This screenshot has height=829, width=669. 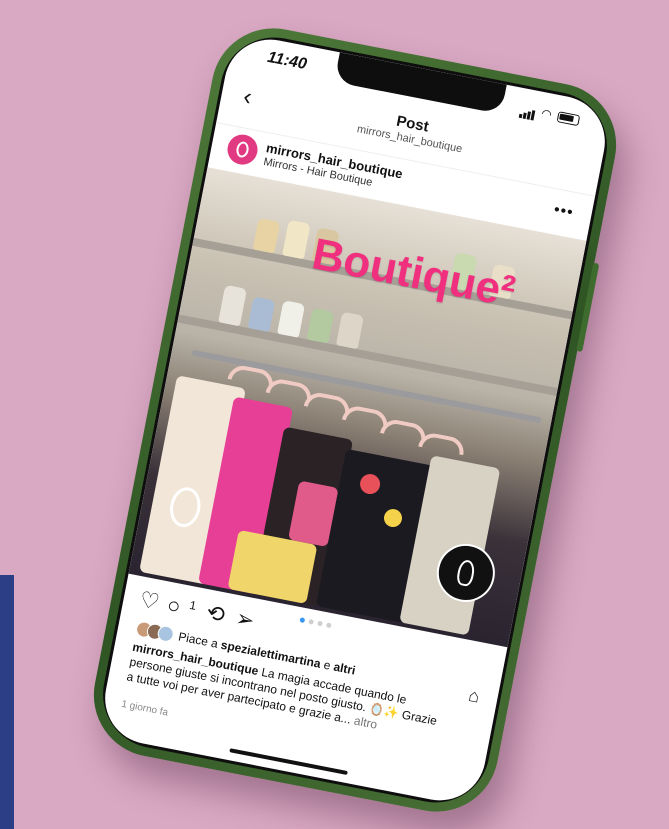 What do you see at coordinates (174, 606) in the screenshot?
I see `comment-icon: ○` at bounding box center [174, 606].